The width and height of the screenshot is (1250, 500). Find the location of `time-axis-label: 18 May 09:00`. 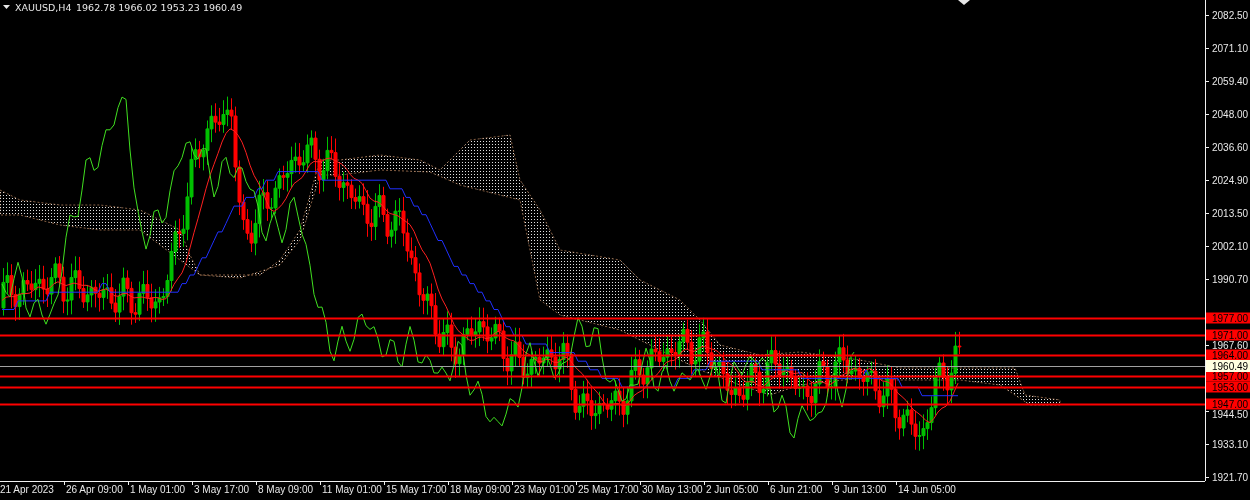

time-axis-label: 18 May 09:00 is located at coordinates (480, 489).